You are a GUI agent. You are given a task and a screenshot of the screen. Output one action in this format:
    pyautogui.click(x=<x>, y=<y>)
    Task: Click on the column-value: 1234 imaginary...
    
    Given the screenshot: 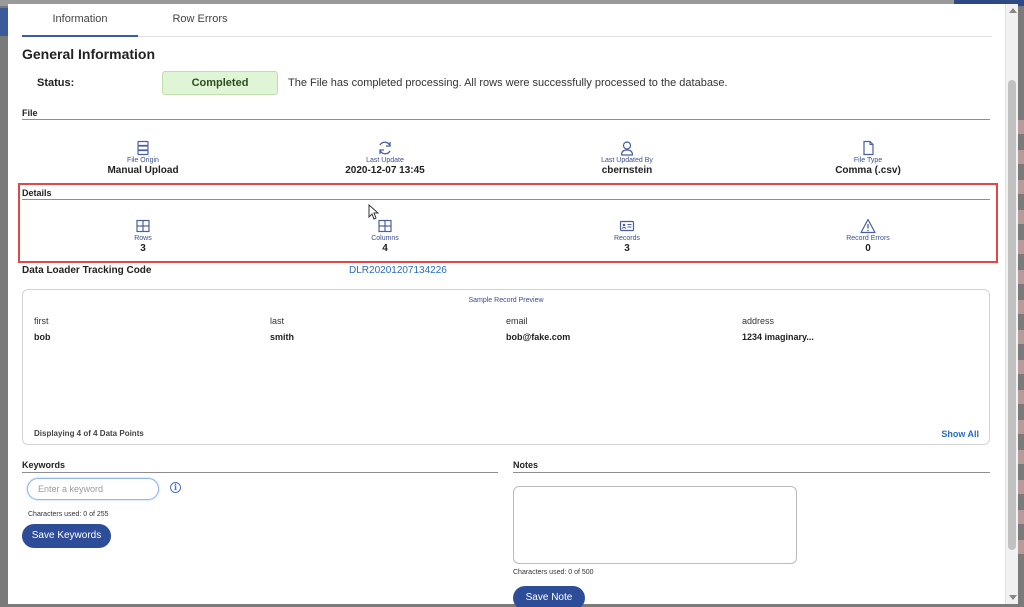 What is the action you would take?
    pyautogui.click(x=778, y=337)
    